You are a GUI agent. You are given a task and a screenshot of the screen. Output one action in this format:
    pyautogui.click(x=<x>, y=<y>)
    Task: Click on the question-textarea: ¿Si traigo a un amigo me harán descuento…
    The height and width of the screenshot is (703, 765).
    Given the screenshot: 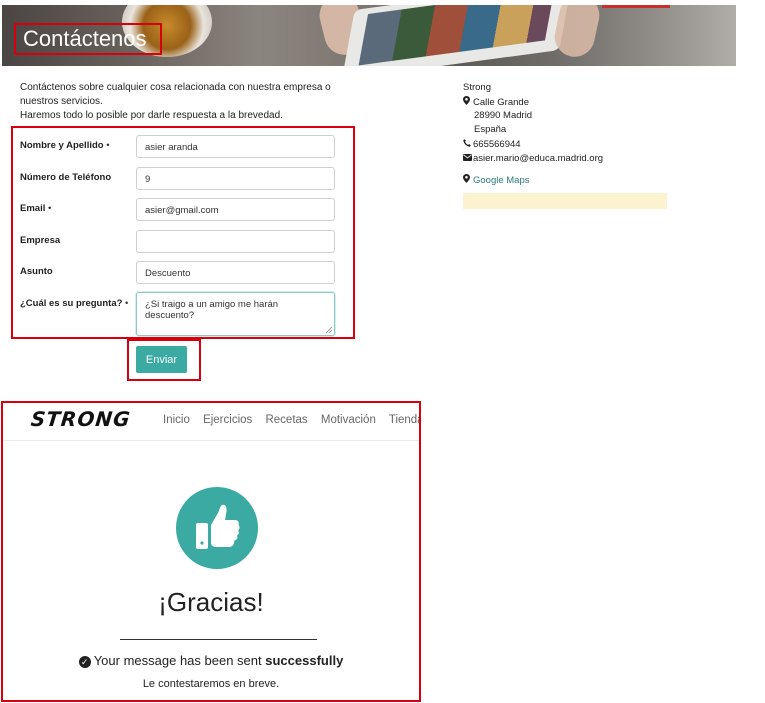 What is the action you would take?
    pyautogui.click(x=235, y=314)
    